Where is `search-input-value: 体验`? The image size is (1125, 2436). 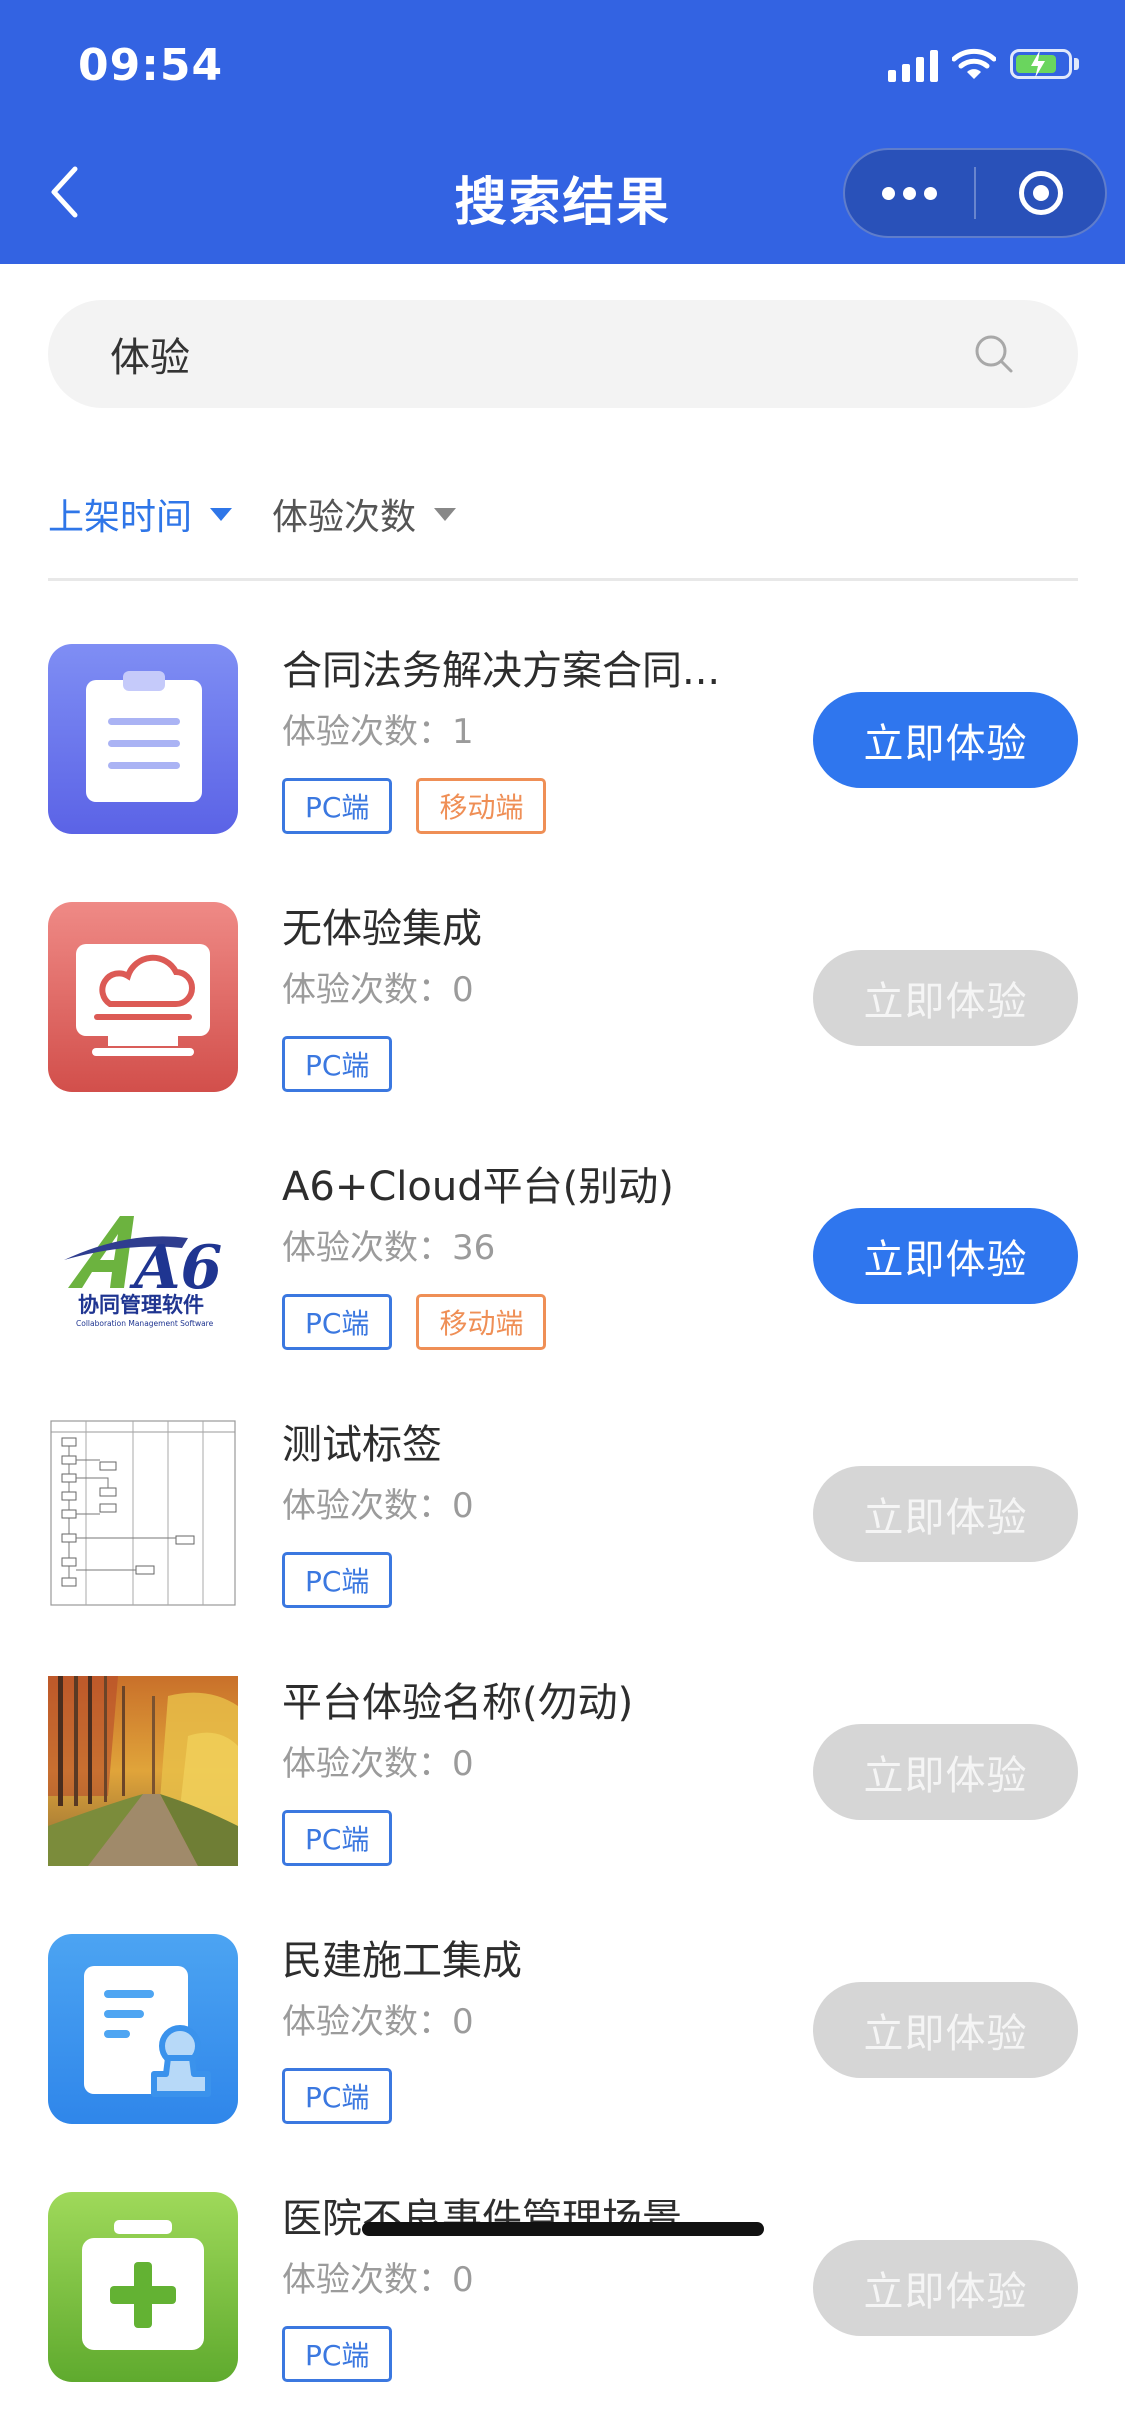 search-input-value: 体验 is located at coordinates (150, 358).